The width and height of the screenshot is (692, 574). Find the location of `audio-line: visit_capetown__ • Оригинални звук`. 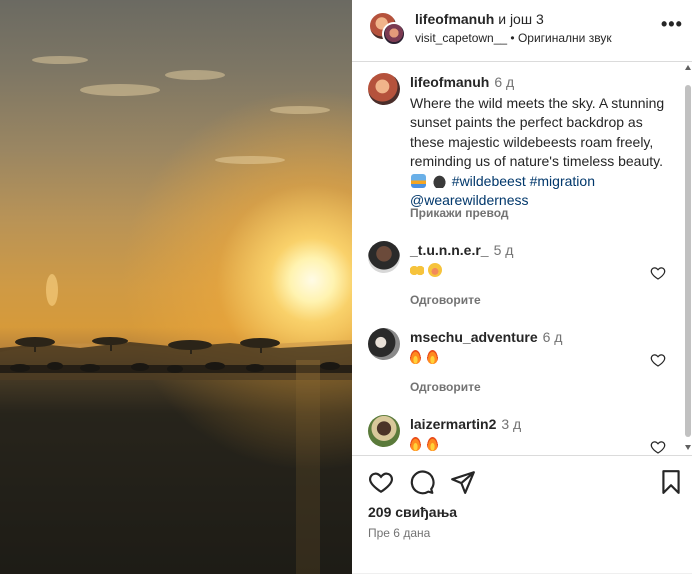

audio-line: visit_capetown__ • Оригинални звук is located at coordinates (513, 38).